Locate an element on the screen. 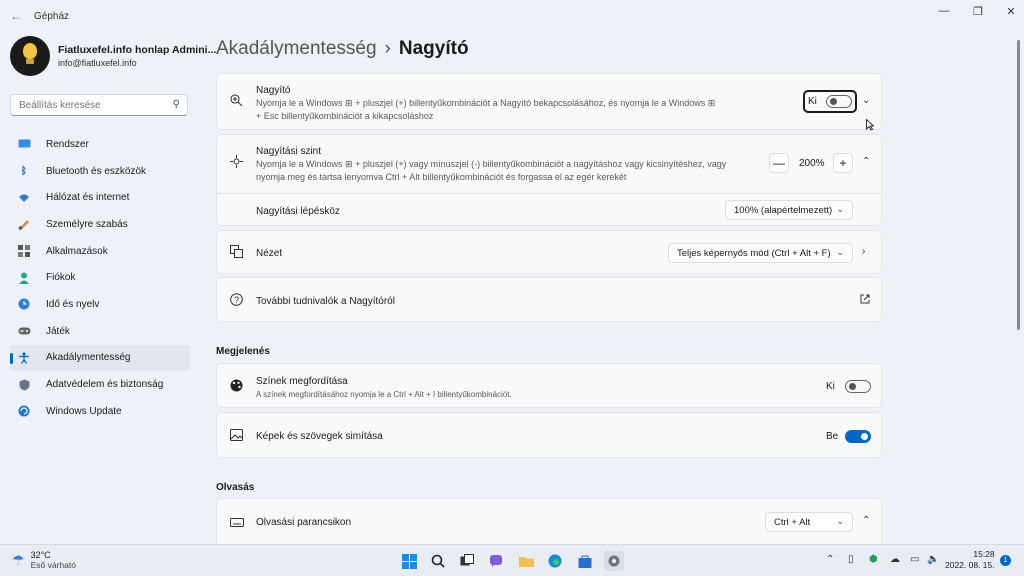 The image size is (1024, 576). sidebar-item-personalization: Személyre szabás is located at coordinates (100, 224).